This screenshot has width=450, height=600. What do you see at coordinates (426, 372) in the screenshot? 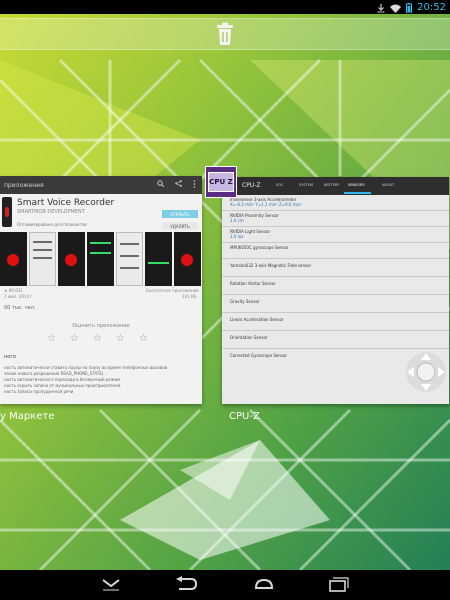
I see `directional-pad-icon` at bounding box center [426, 372].